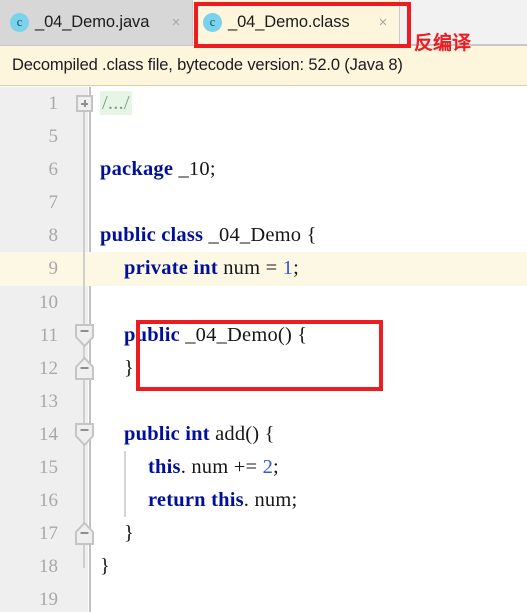 This screenshot has width=527, height=612. I want to click on code-token-kw: public int, so click(167, 433).